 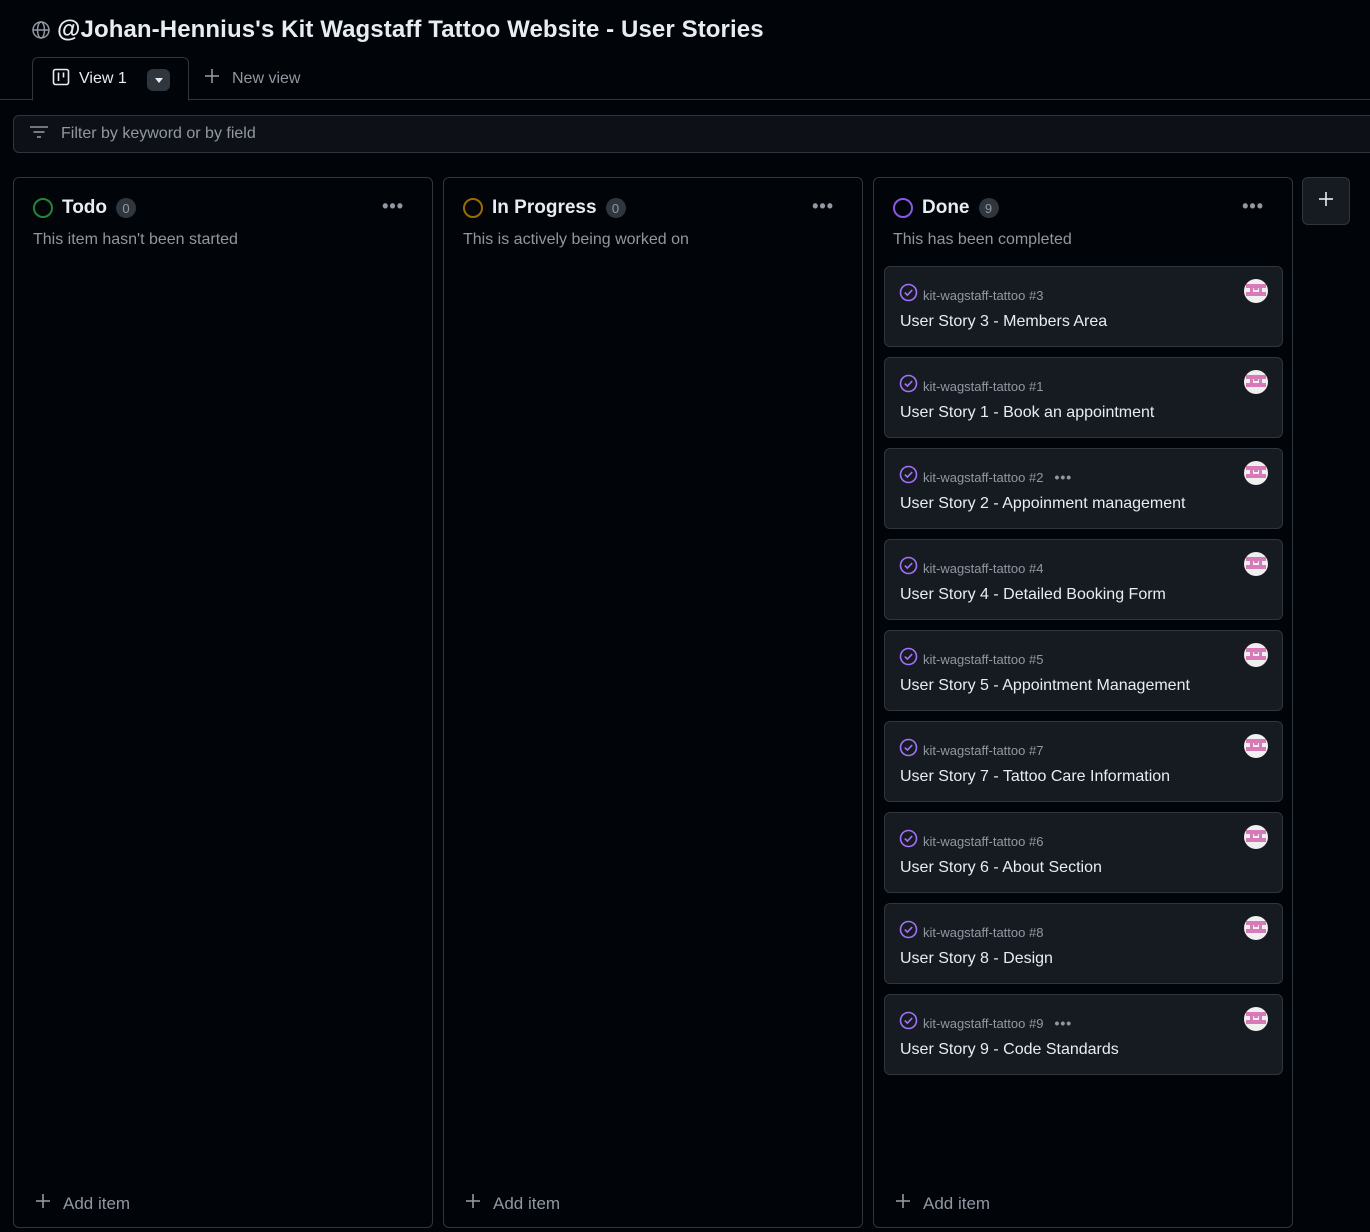 I want to click on card-meta: kit-wagstaff-tattoo #5, so click(x=971, y=659).